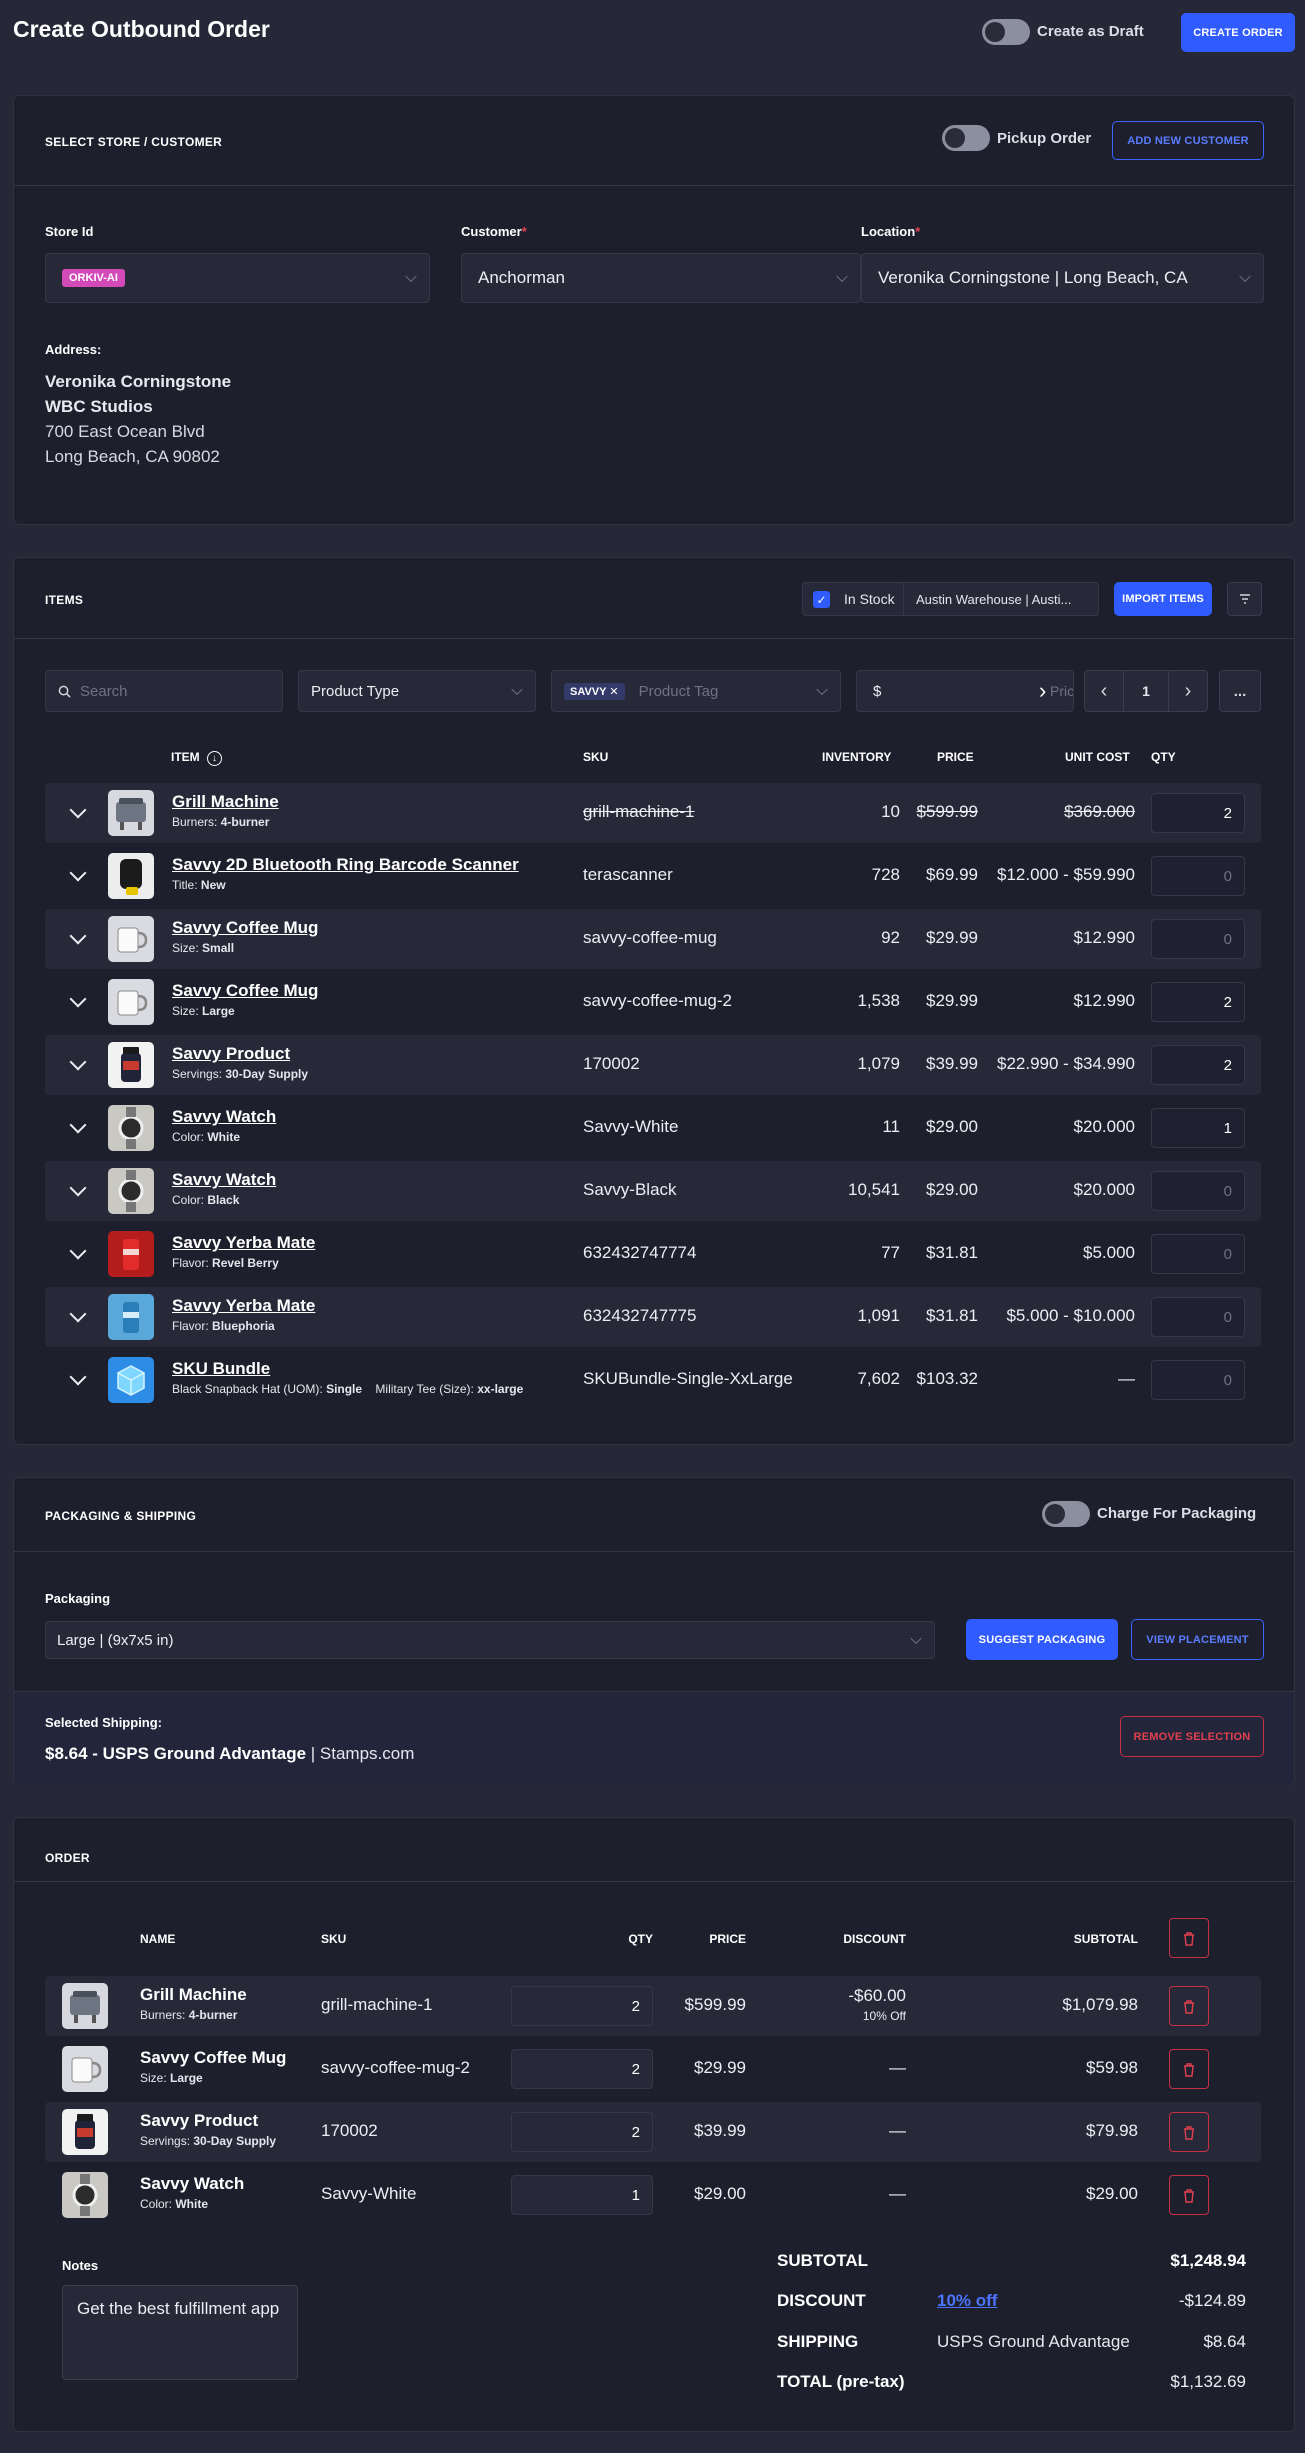 Image resolution: width=1305 pixels, height=2453 pixels. I want to click on item-unit-cost: $22.990 - $34.990, so click(1065, 1063).